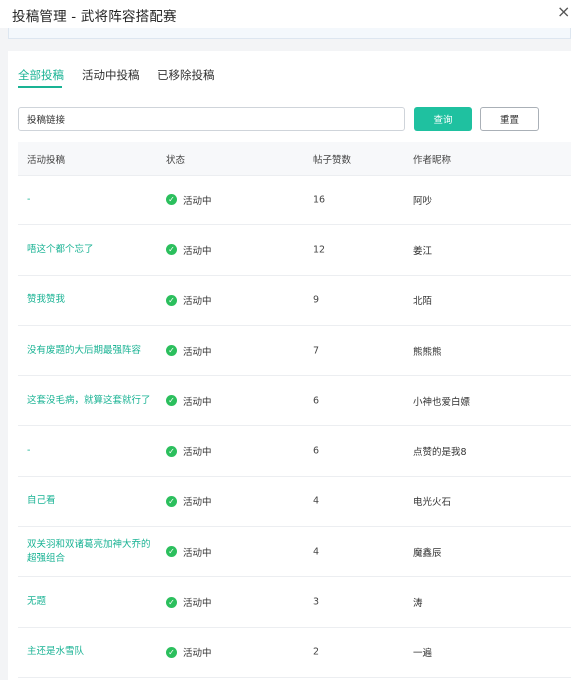 This screenshot has width=571, height=680. I want to click on close-icon: ×, so click(564, 12).